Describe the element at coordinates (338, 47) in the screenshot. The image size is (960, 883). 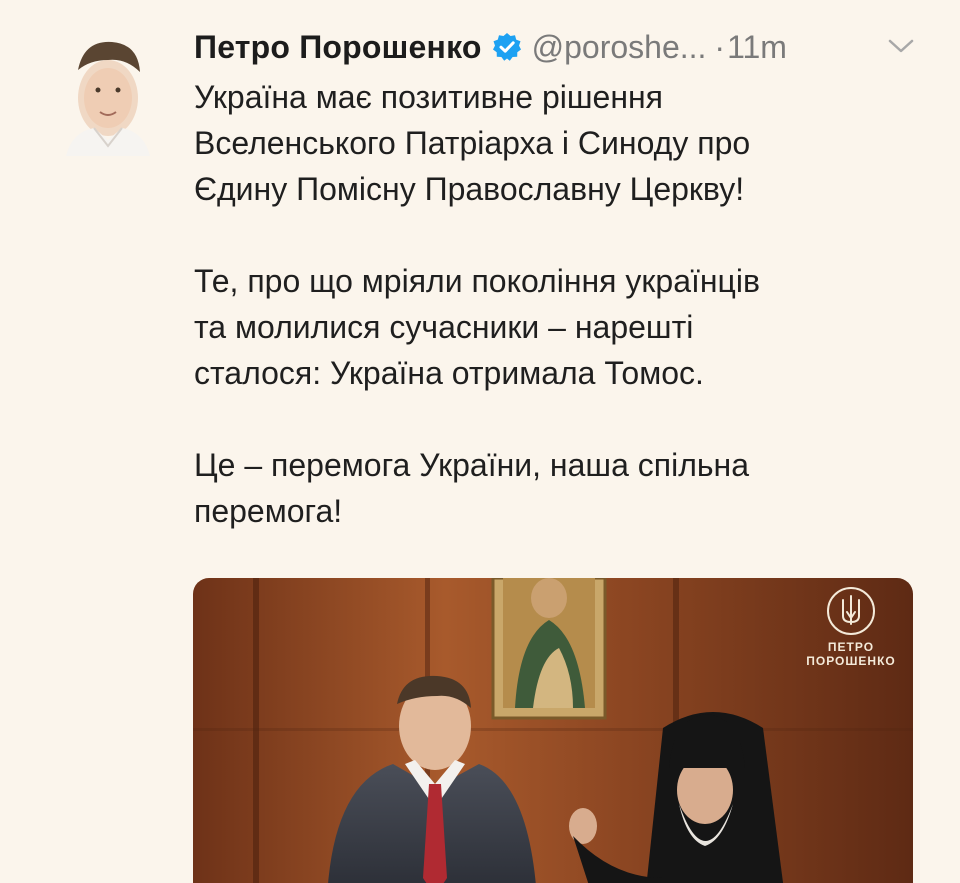
I see `author-name: Петро Порошенко` at that location.